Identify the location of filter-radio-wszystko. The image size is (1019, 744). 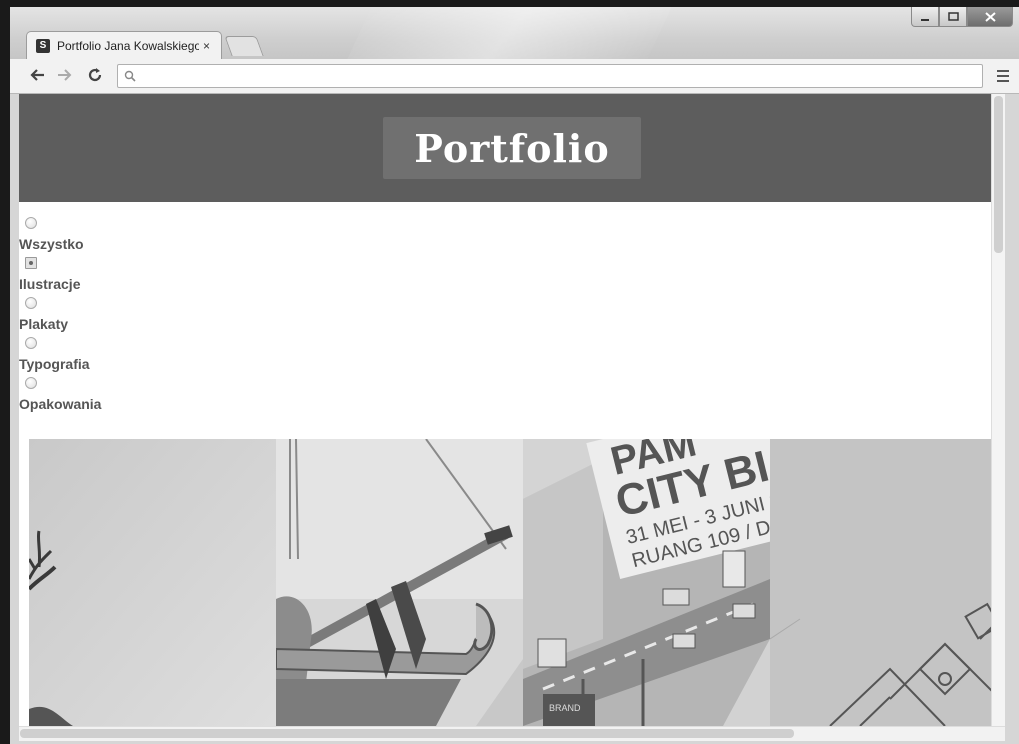
(31, 223).